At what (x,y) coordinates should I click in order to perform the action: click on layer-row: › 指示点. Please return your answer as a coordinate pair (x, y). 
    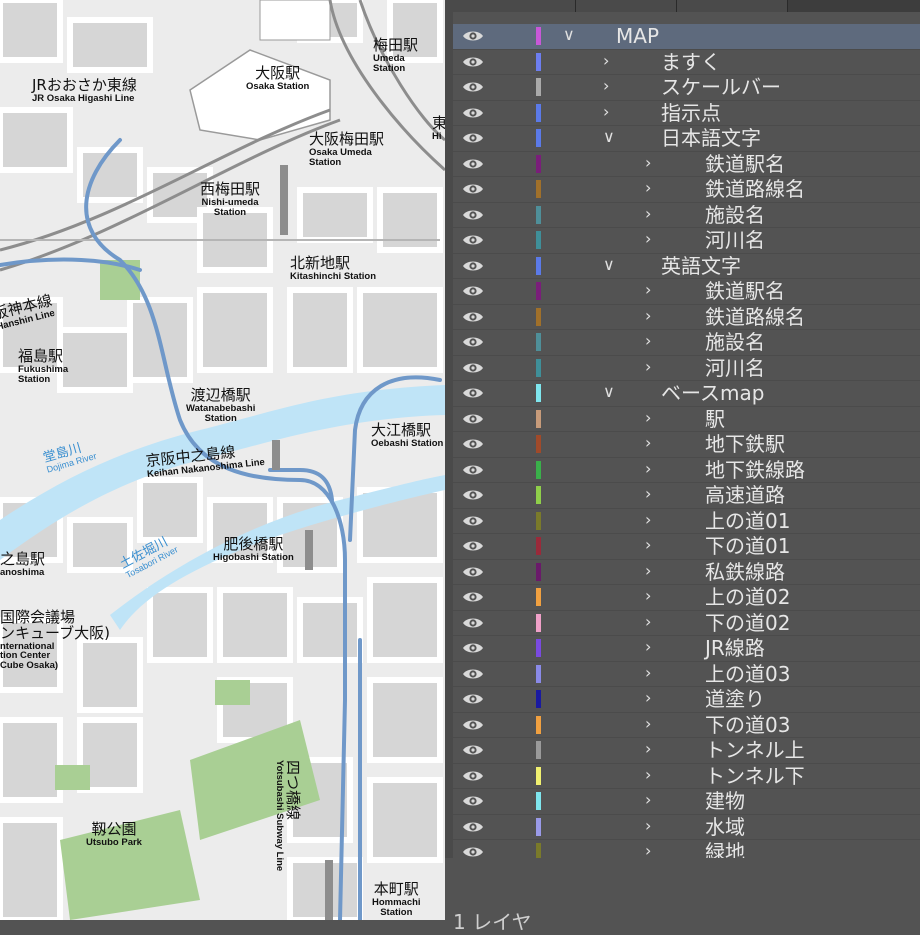
    Looking at the image, I should click on (686, 113).